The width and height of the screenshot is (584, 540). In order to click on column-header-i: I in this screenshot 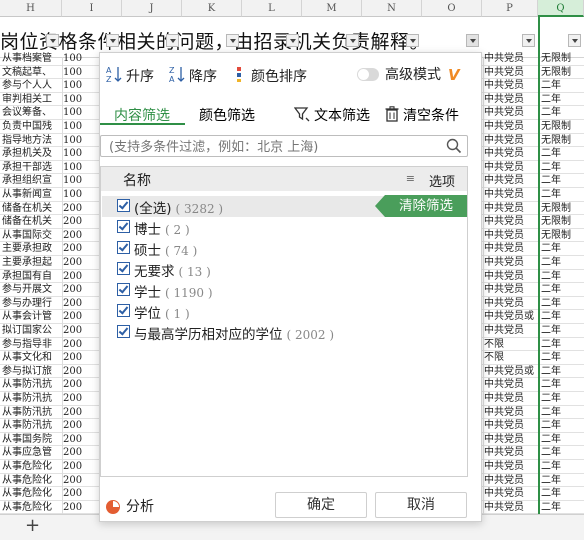, I will do `click(92, 8)`.